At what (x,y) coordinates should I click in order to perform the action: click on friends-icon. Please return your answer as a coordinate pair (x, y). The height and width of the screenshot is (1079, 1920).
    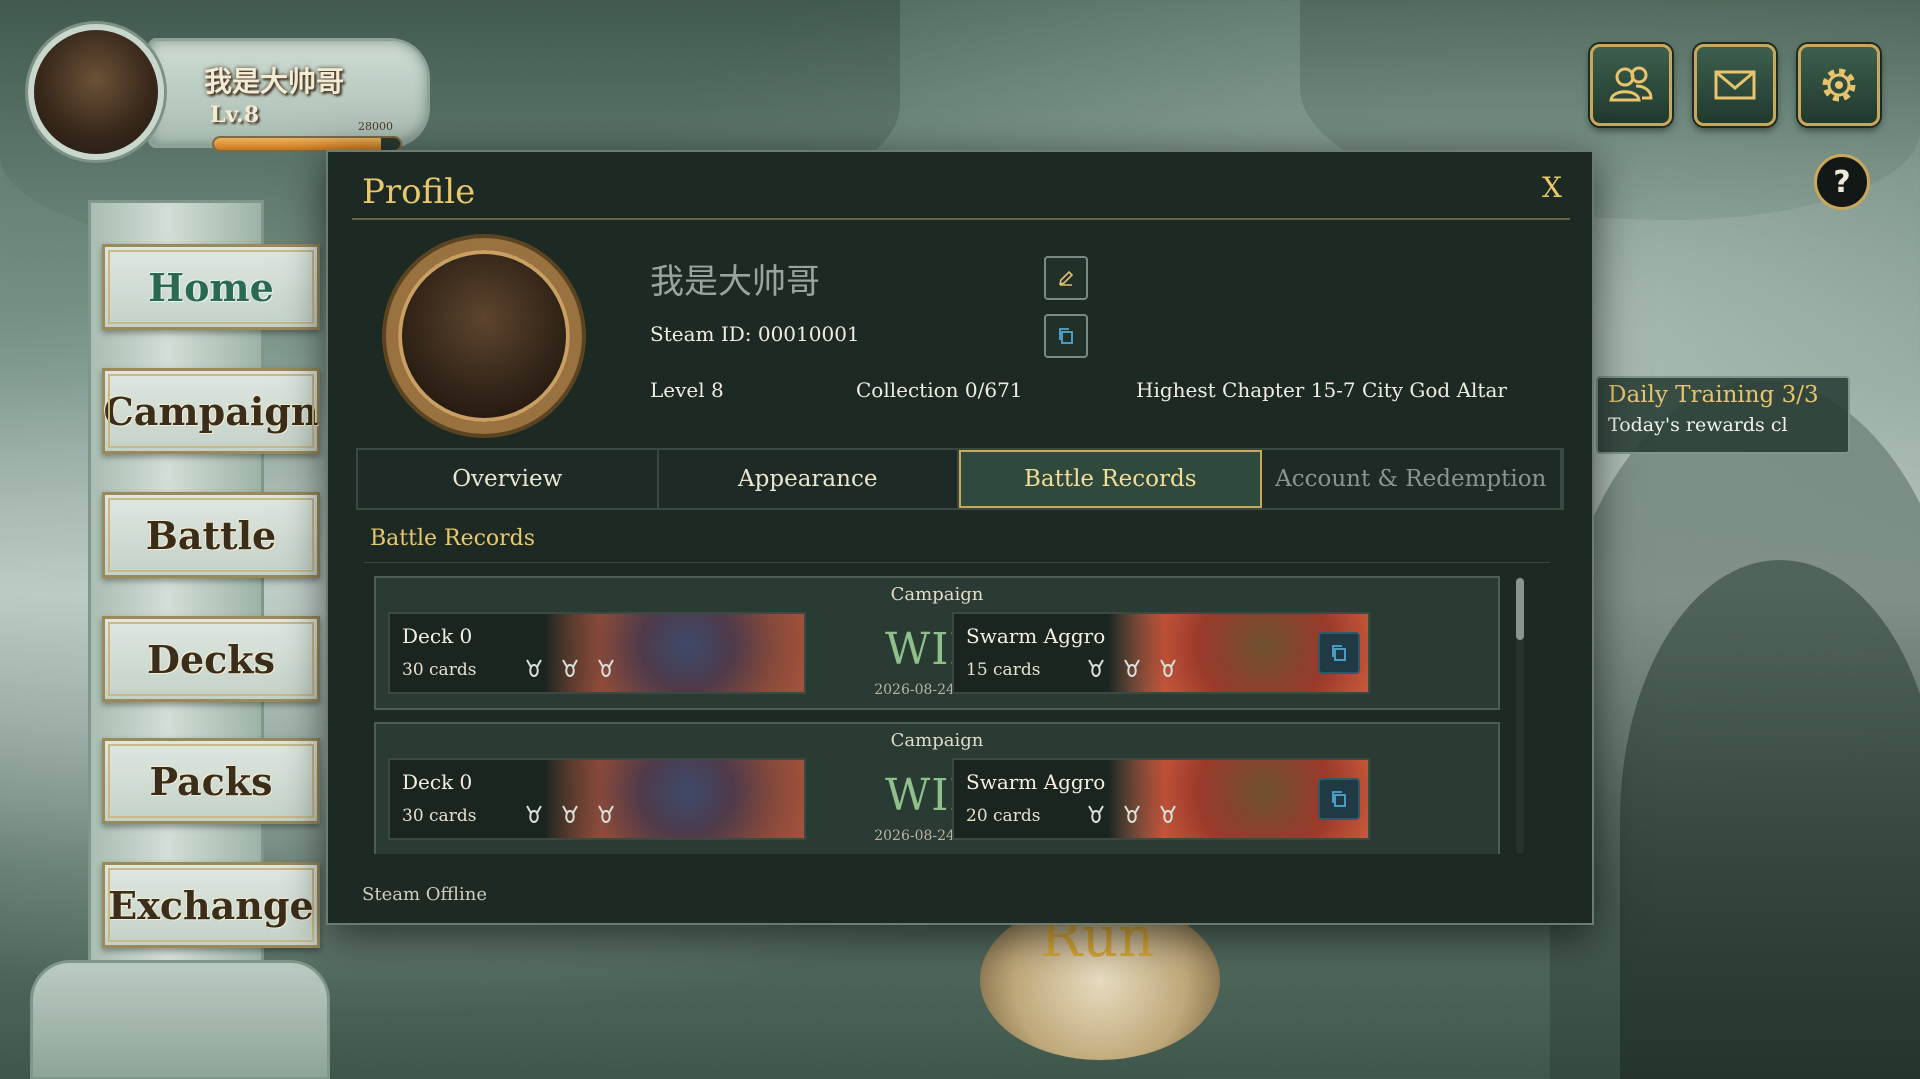
    Looking at the image, I should click on (1631, 84).